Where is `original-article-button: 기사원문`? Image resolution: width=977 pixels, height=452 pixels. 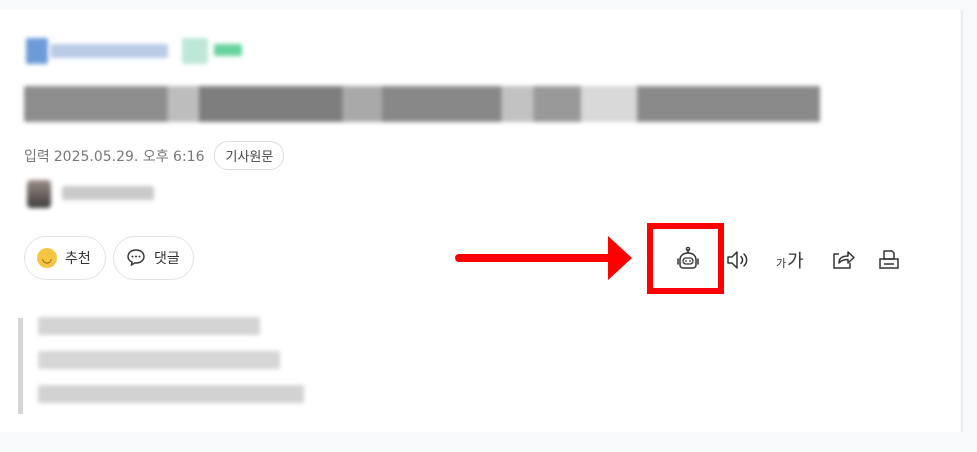
original-article-button: 기사원문 is located at coordinates (249, 155).